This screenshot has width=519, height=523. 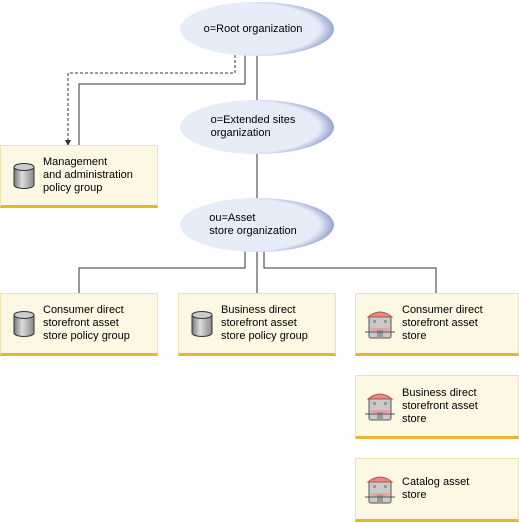 What do you see at coordinates (162, 271) in the screenshot?
I see `asset-to-consumer-policy-line` at bounding box center [162, 271].